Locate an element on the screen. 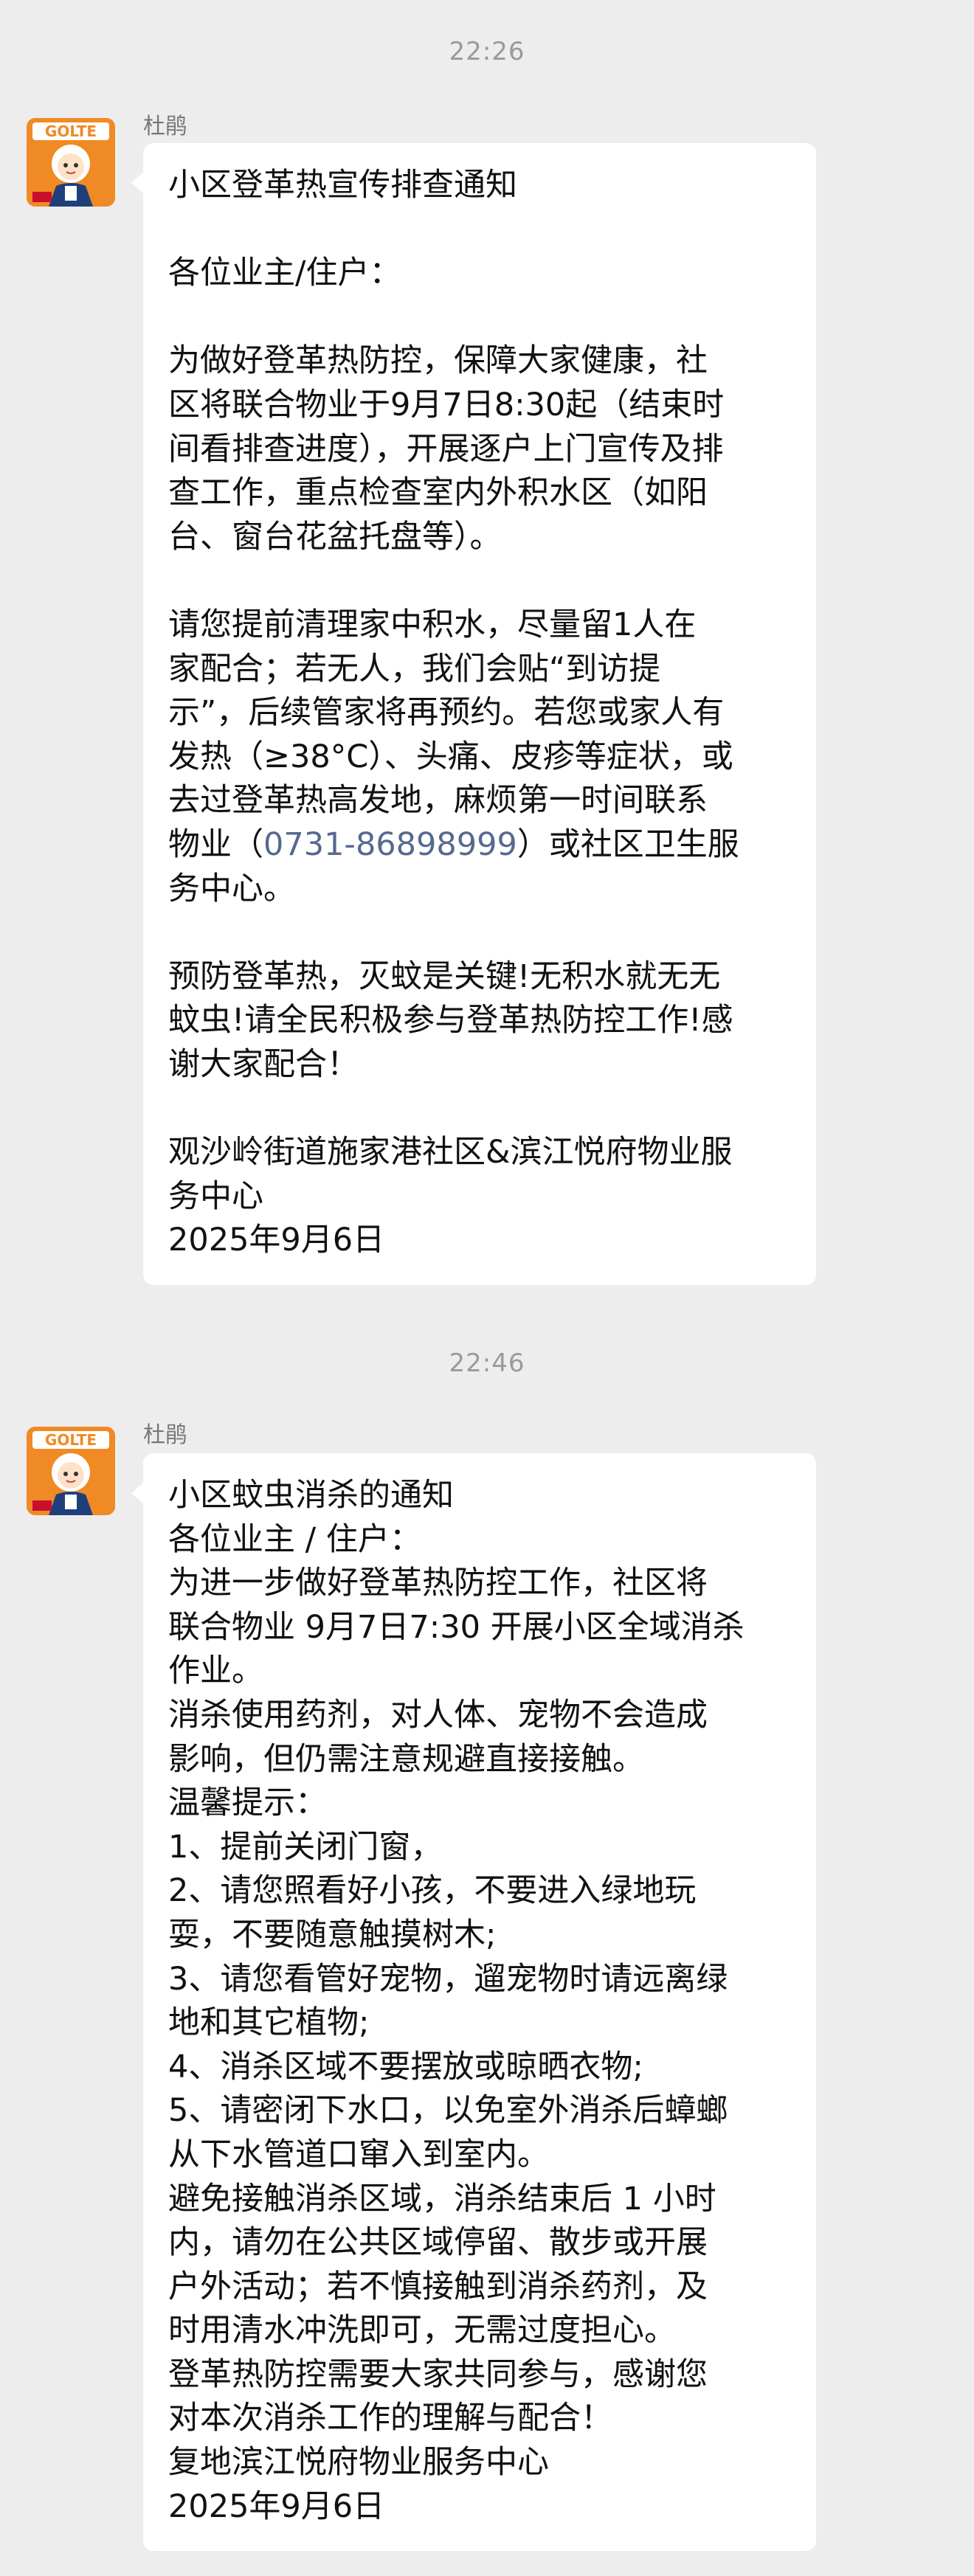 Image resolution: width=974 pixels, height=2576 pixels. message-line: 查工作，重点检查室内外积水区（如阳 is located at coordinates (438, 493).